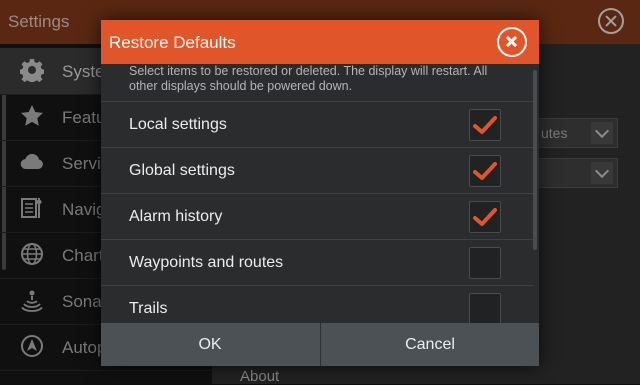 Image resolution: width=640 pixels, height=385 pixels. Describe the element at coordinates (611, 21) in the screenshot. I see `settings-close-icon` at that location.